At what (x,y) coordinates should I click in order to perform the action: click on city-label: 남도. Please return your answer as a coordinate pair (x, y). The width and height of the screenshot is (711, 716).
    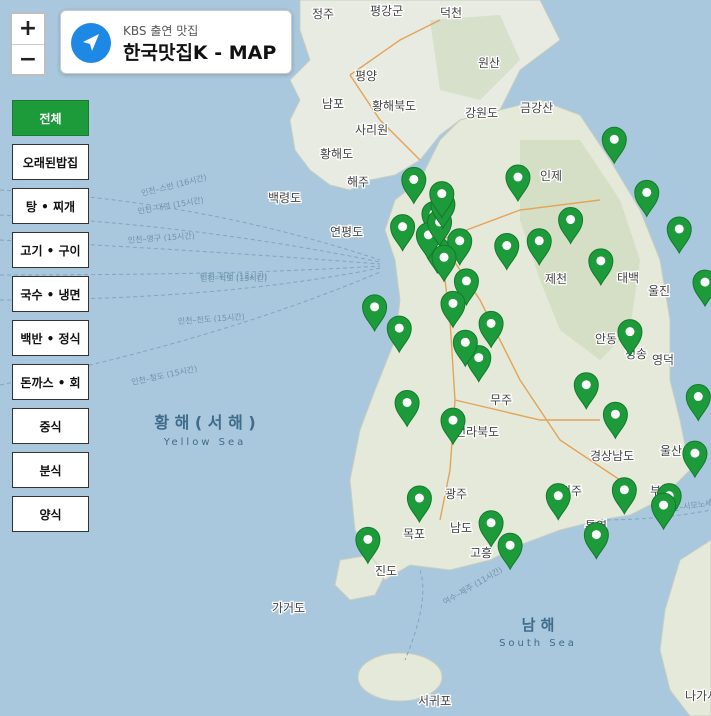
    Looking at the image, I should click on (461, 528).